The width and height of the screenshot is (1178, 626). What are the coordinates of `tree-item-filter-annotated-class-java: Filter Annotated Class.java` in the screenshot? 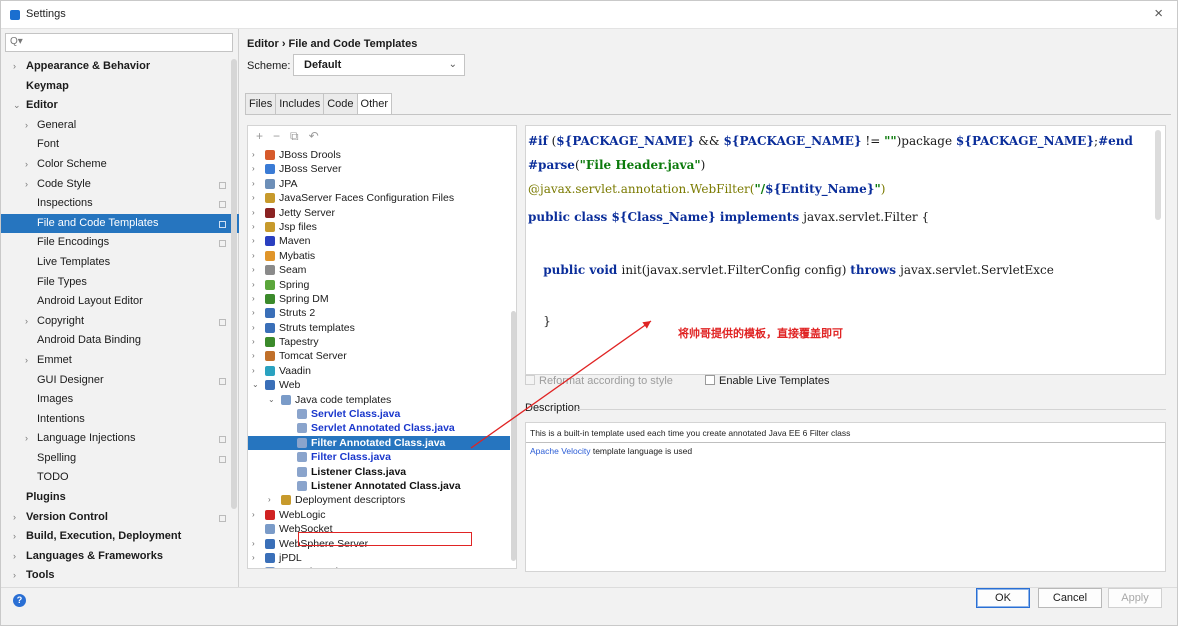 It's located at (379, 443).